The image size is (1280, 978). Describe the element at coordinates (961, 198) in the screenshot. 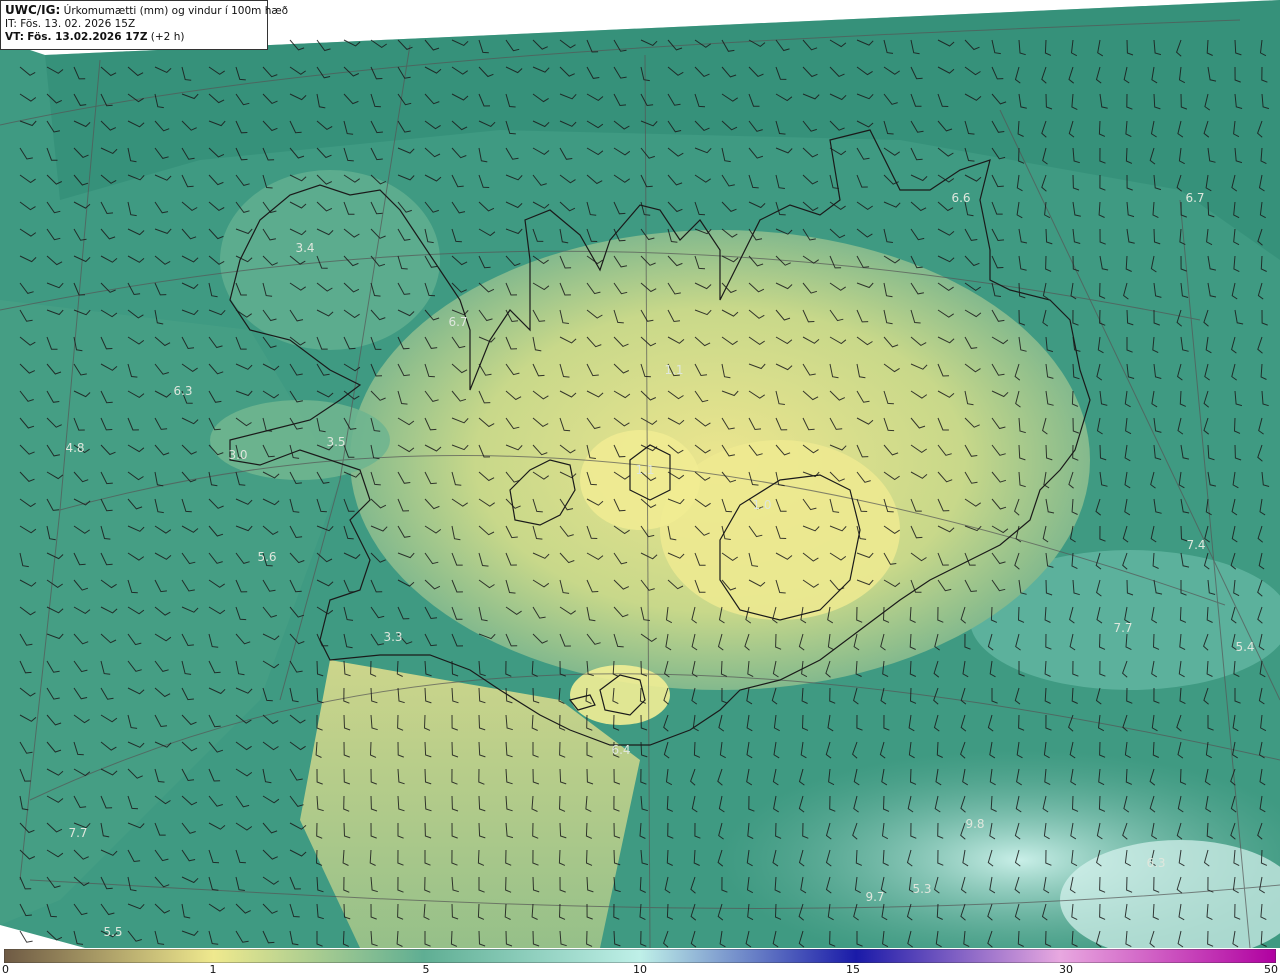

I see `map-value-label: 6.6` at that location.